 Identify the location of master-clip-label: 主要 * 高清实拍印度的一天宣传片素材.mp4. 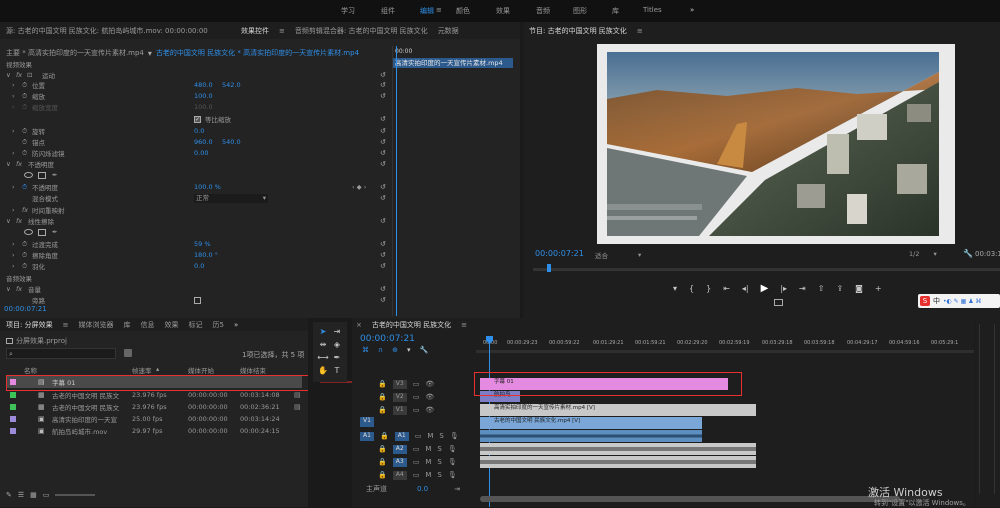
(75, 53).